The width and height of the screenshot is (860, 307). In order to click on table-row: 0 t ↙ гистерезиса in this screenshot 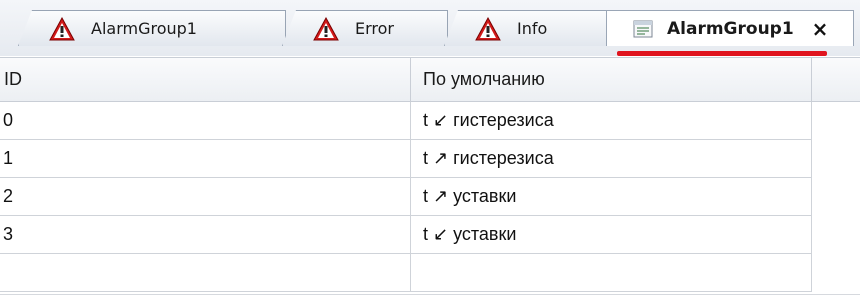, I will do `click(406, 121)`.